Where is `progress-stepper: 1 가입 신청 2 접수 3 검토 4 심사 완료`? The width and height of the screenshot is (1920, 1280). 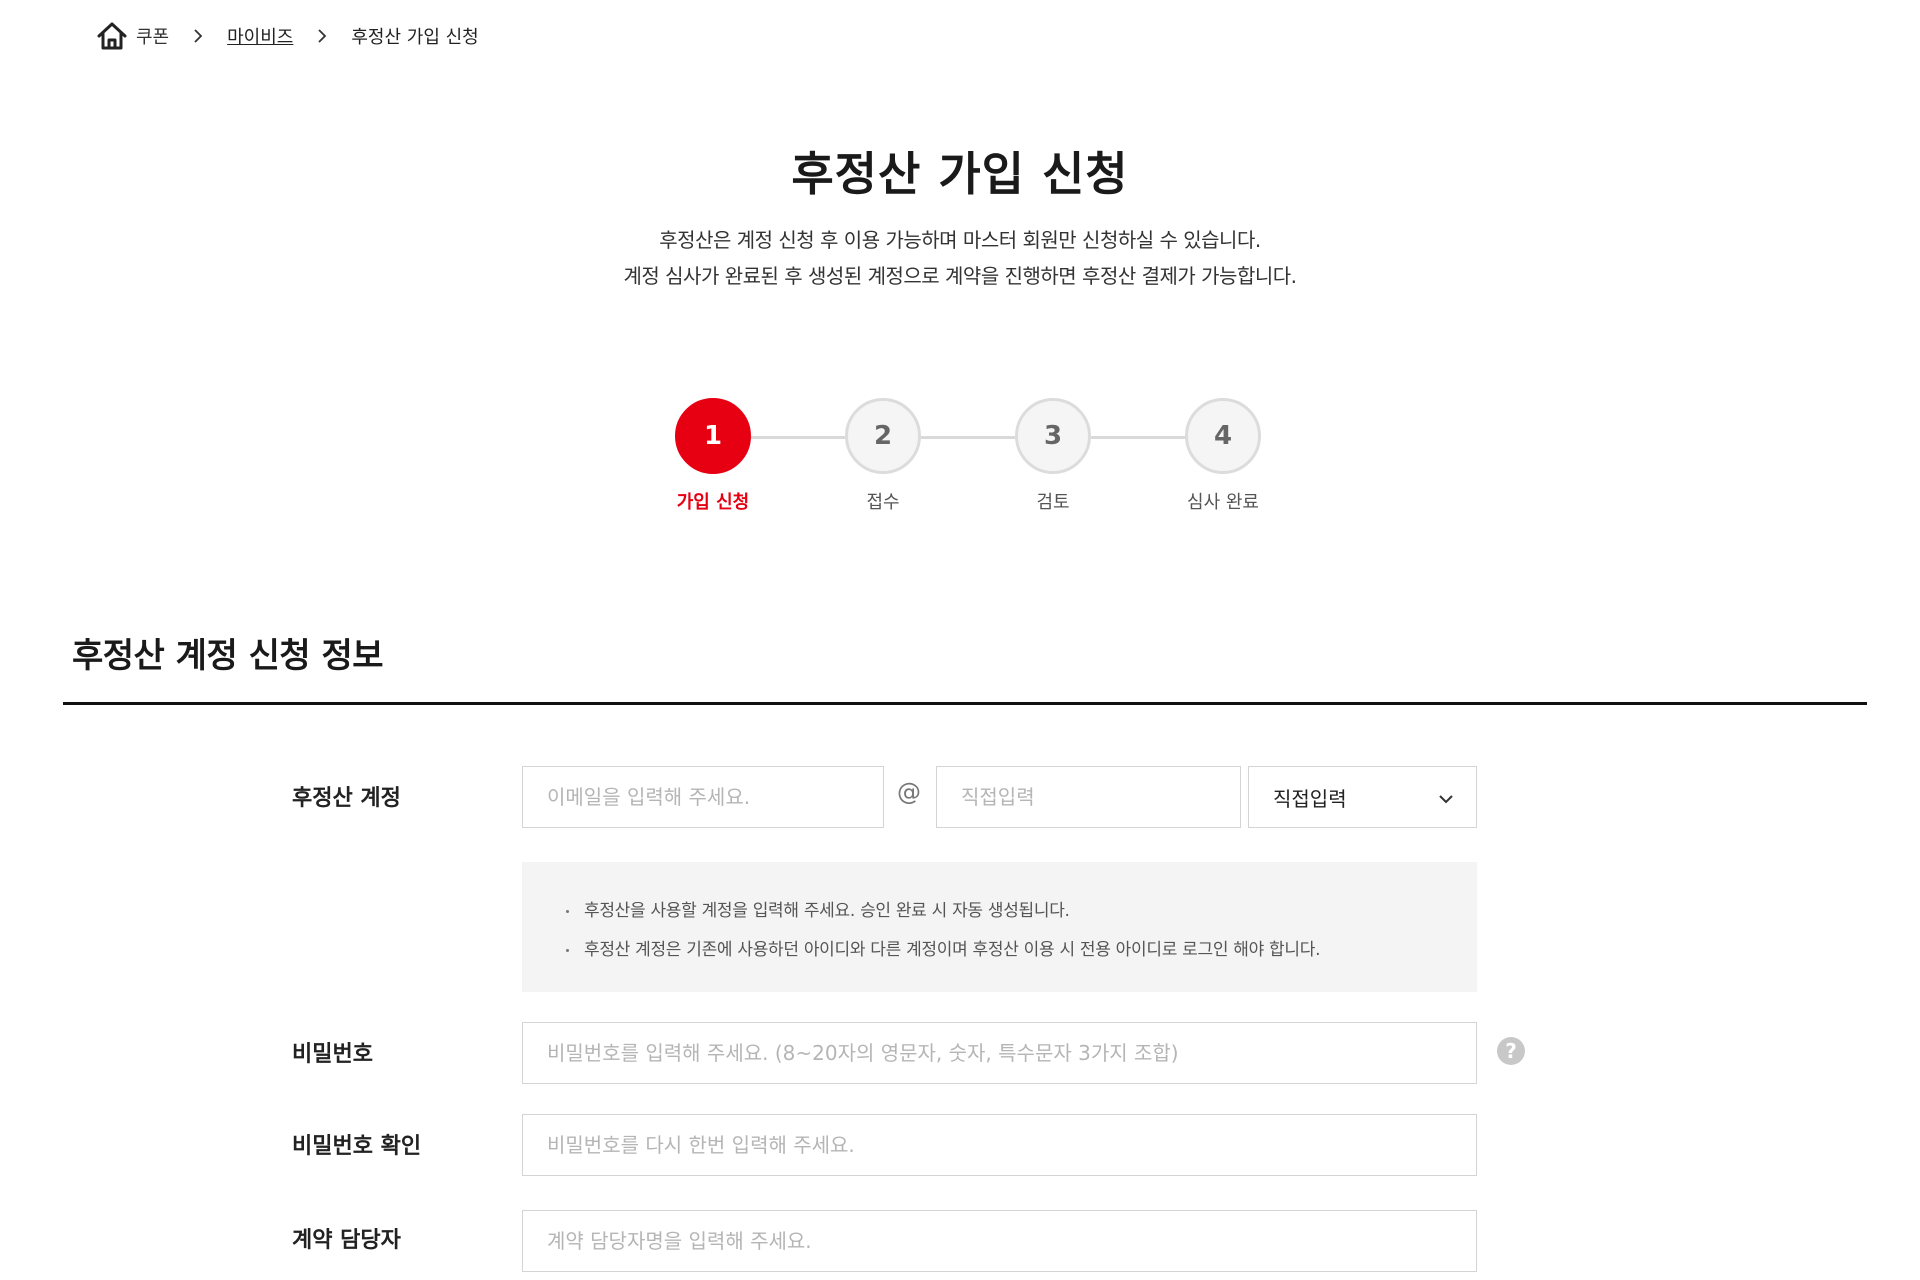 progress-stepper: 1 가입 신청 2 접수 3 검토 4 심사 완료 is located at coordinates (975, 458).